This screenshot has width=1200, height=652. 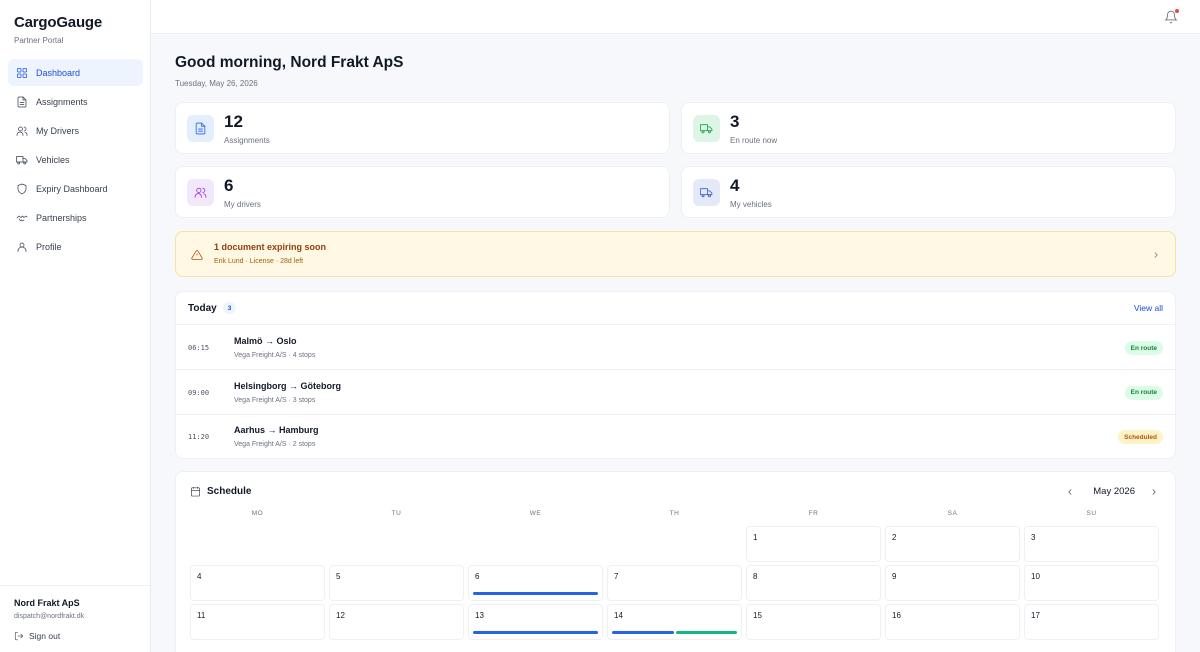 What do you see at coordinates (813, 513) in the screenshot?
I see `weekday-label: FR` at bounding box center [813, 513].